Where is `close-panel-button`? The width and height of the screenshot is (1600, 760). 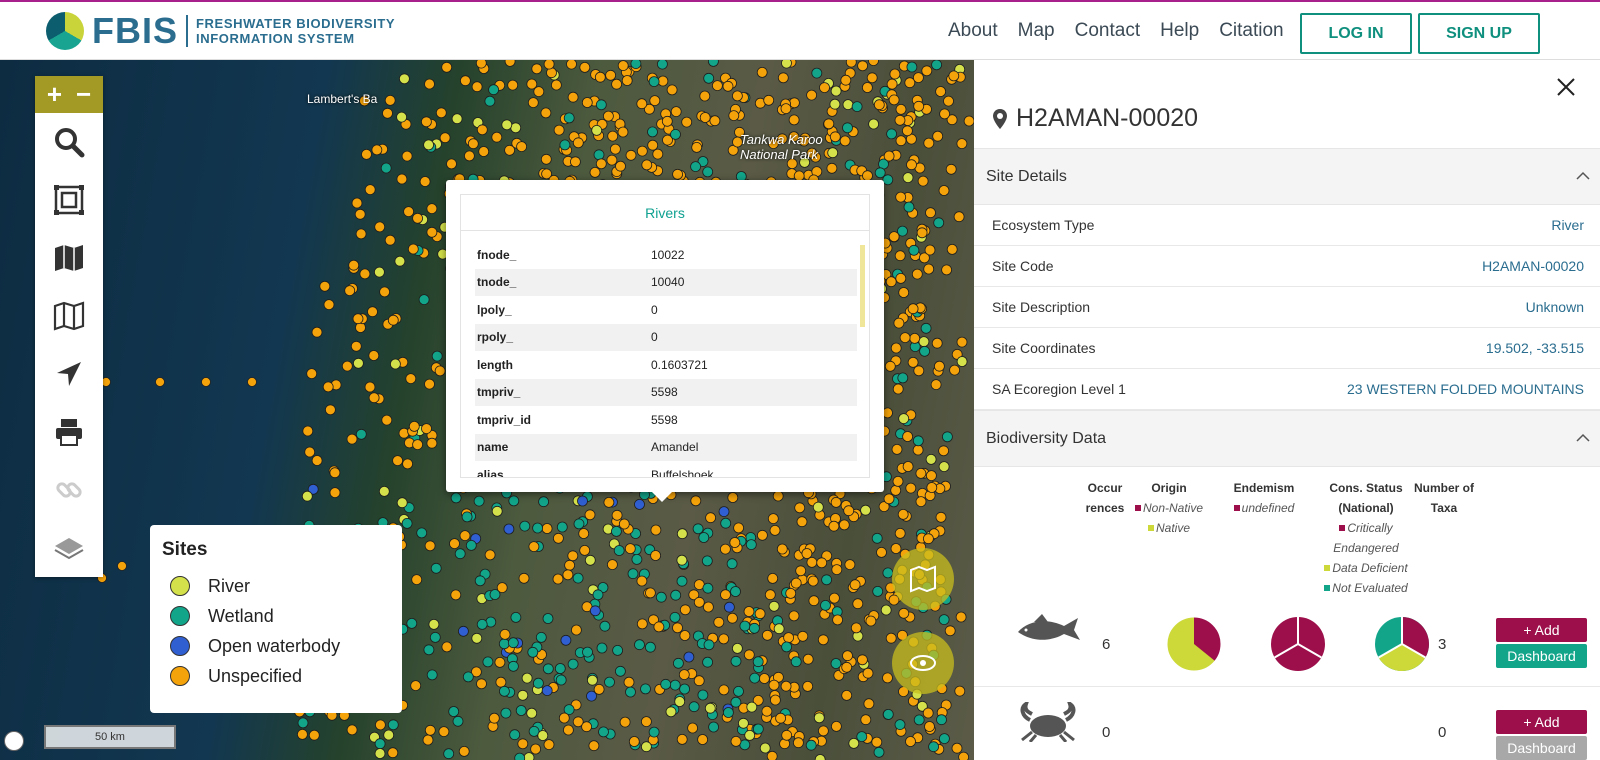
close-panel-button is located at coordinates (1566, 88).